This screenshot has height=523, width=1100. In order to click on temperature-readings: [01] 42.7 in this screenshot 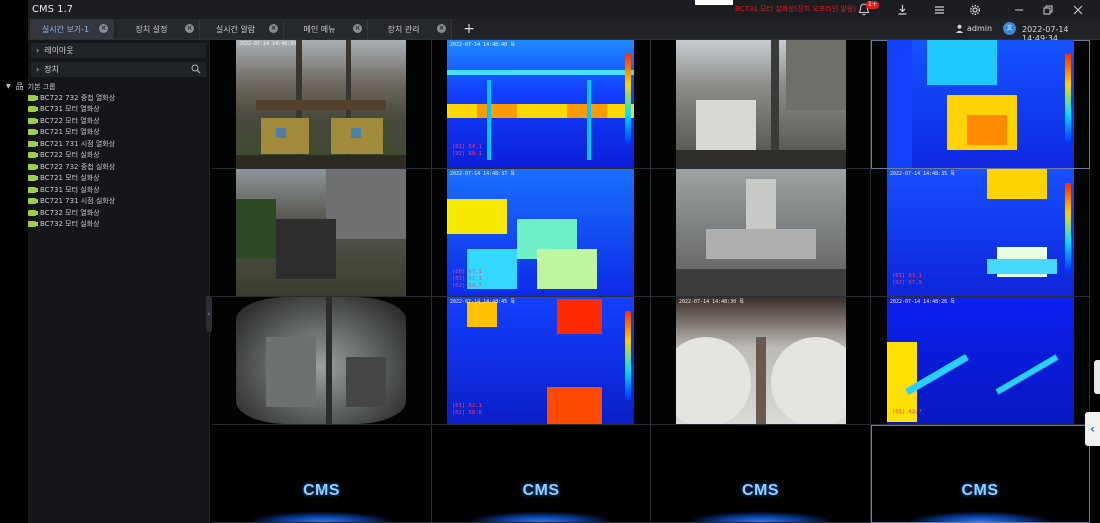, I will do `click(907, 412)`.